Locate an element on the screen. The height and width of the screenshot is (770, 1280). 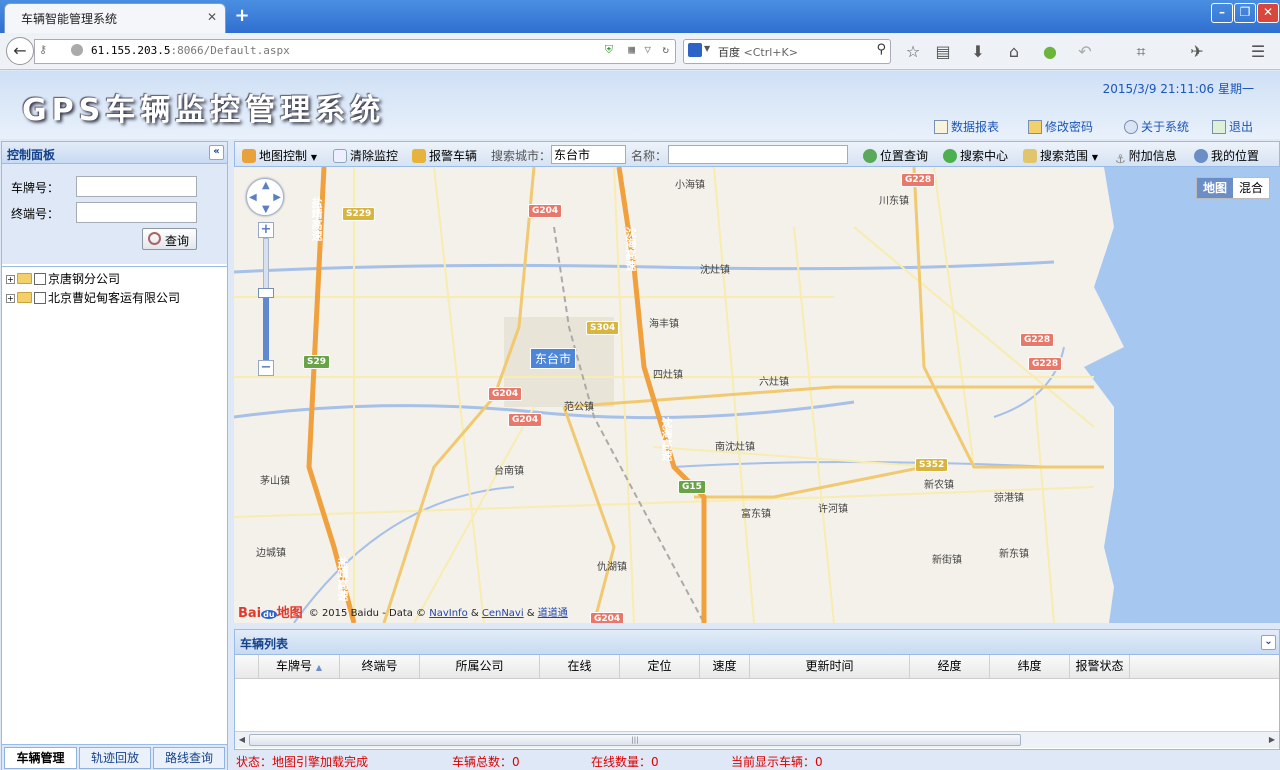
alarm-vehicle-button: 报警车辆 is located at coordinates (444, 155).